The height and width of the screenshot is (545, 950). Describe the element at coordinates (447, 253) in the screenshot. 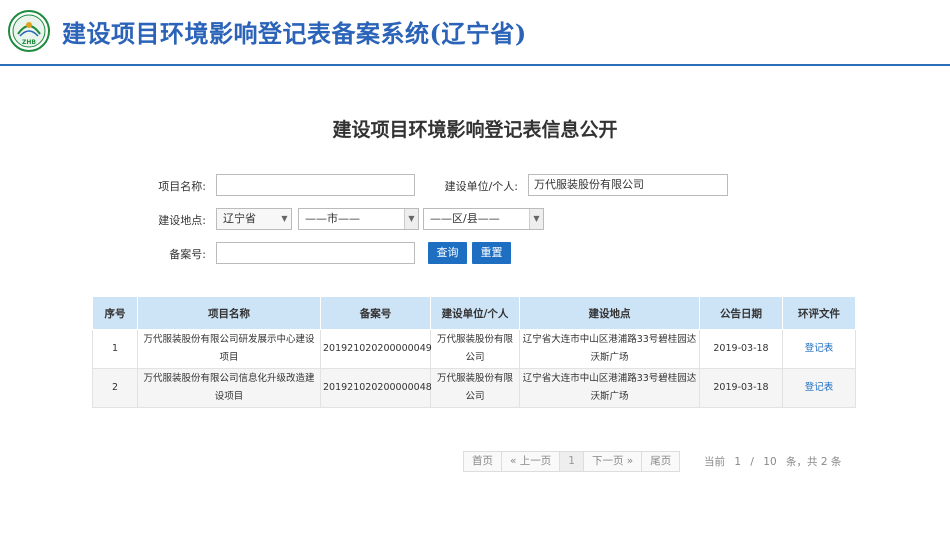

I see `query-button: 查询` at that location.